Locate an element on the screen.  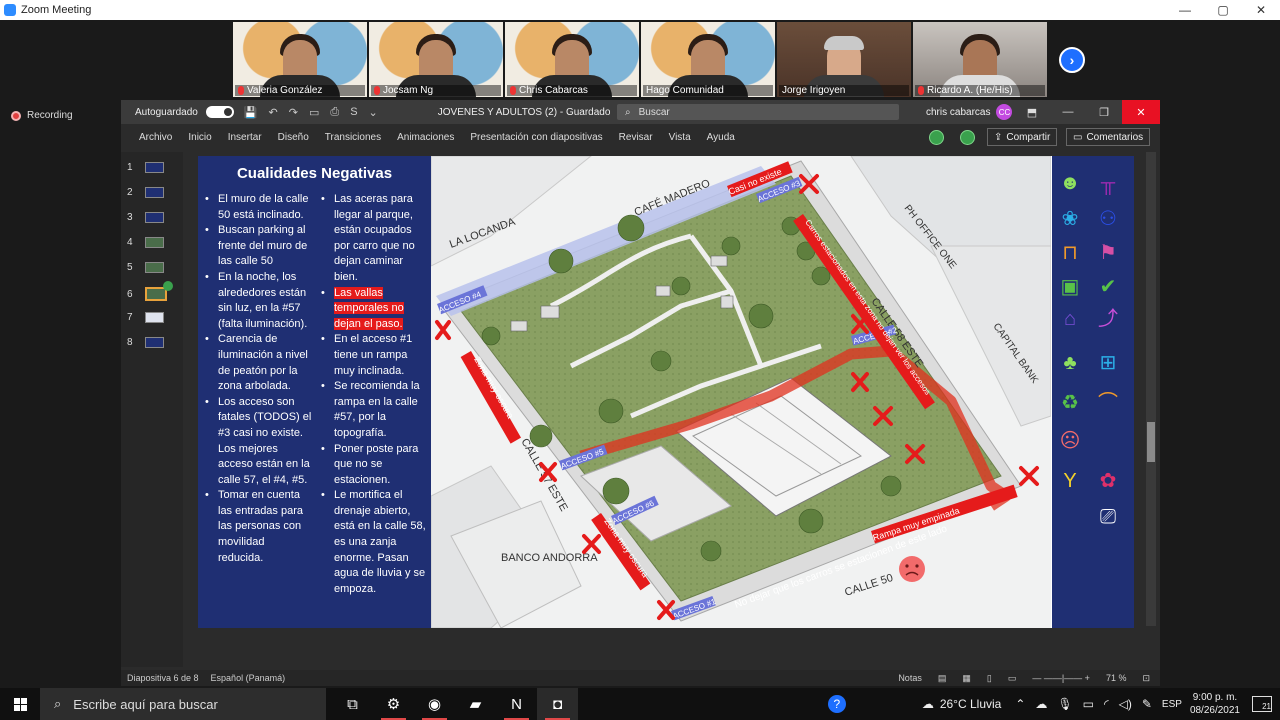
zoom-level: 71 % is located at coordinates (1116, 678).